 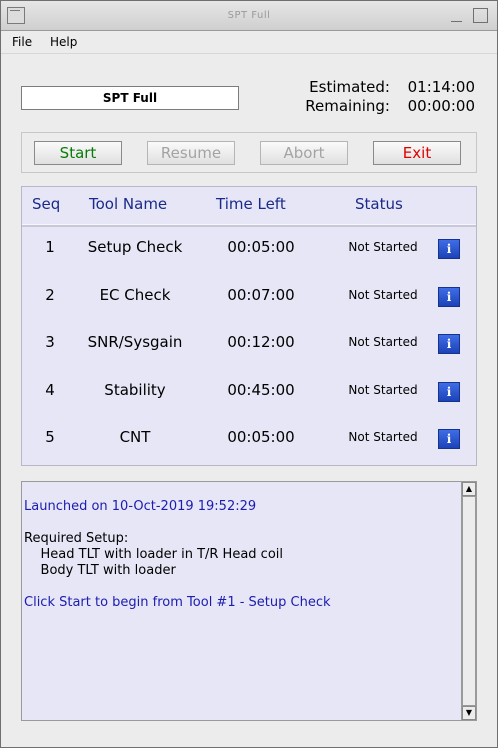 I want to click on log-setup-item: Head TLT with loader in T/R Head coil, so click(x=154, y=554).